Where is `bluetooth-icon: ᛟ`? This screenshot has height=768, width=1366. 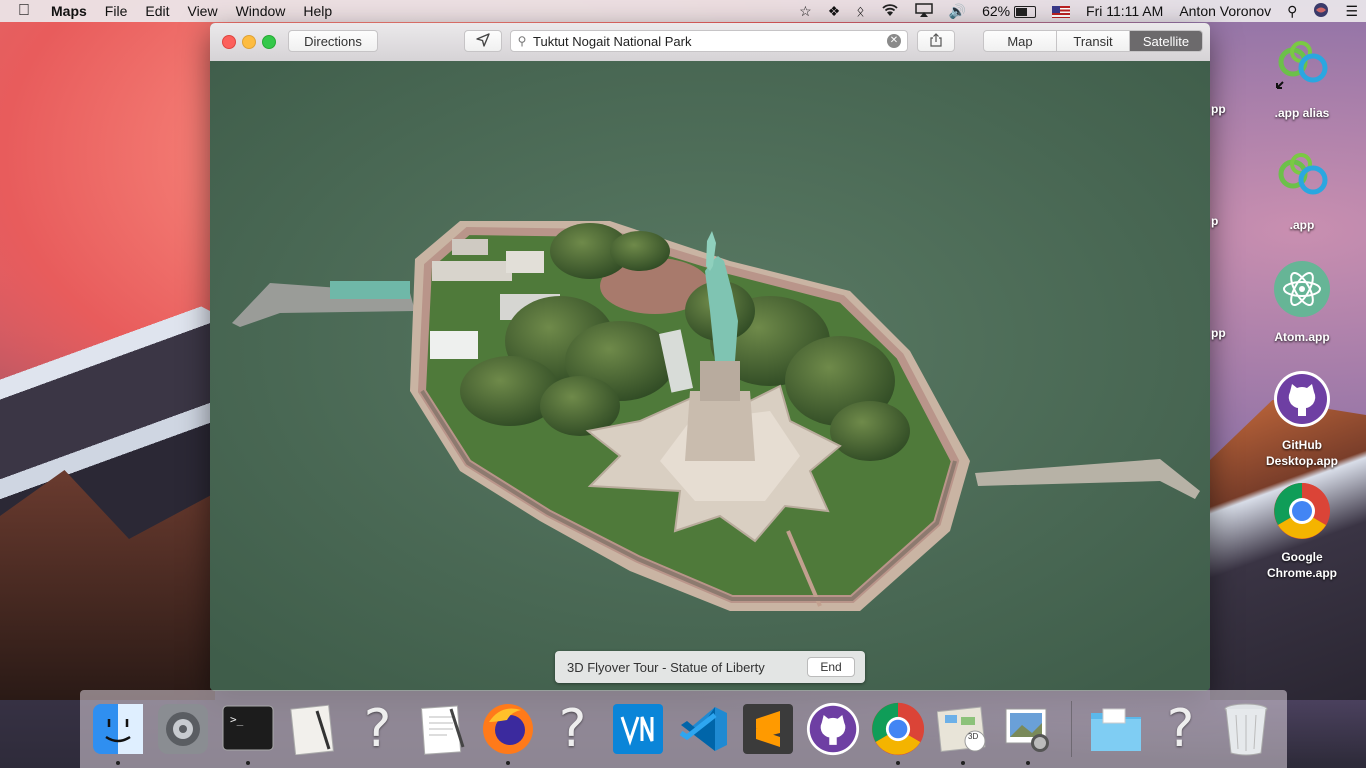
bluetooth-icon: ᛟ is located at coordinates (860, 11).